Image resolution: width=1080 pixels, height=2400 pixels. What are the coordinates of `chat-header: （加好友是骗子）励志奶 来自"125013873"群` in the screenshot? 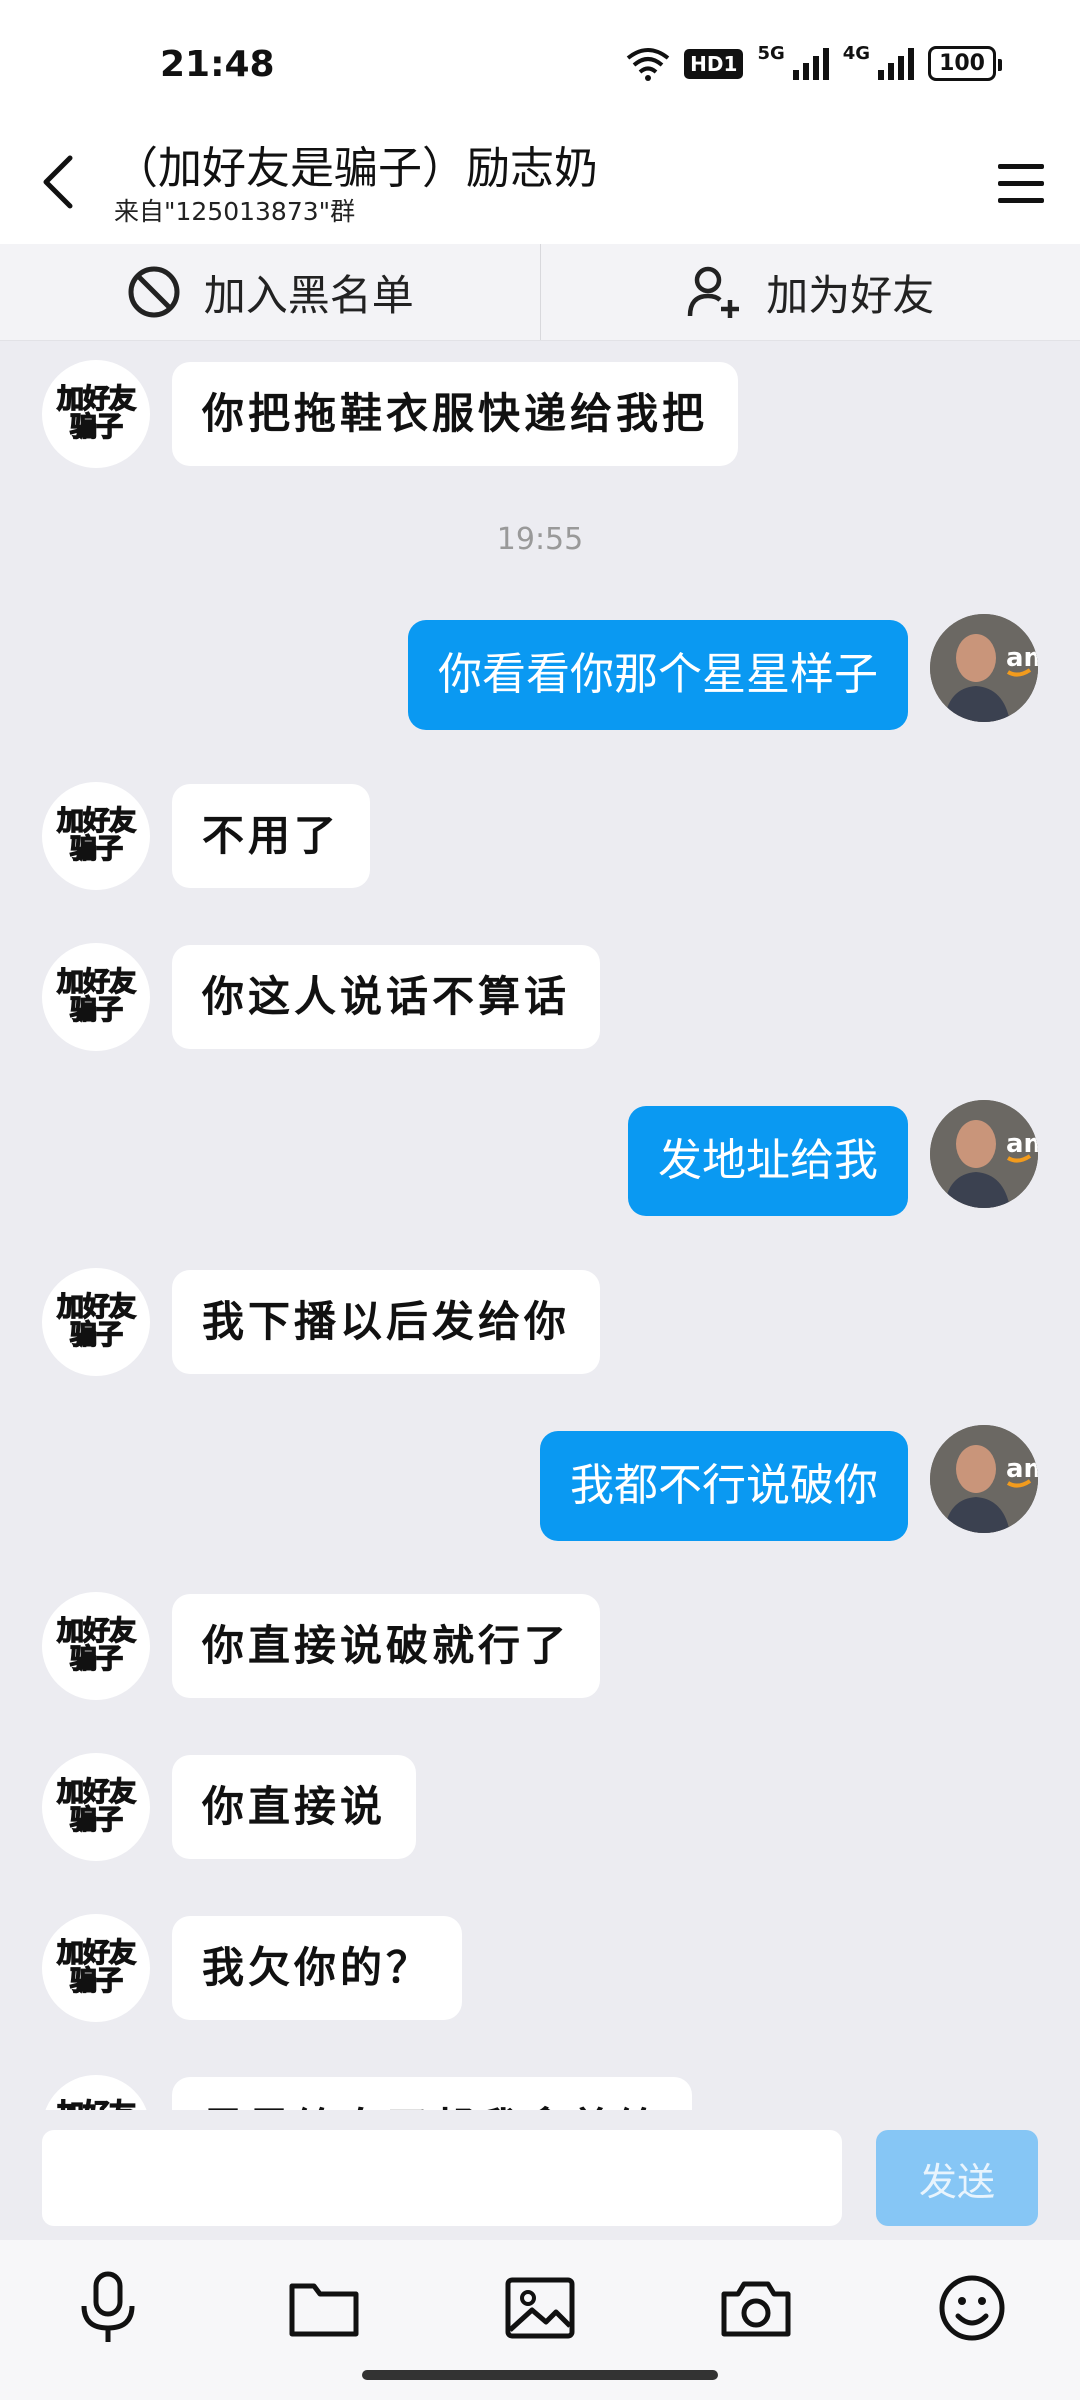 It's located at (540, 182).